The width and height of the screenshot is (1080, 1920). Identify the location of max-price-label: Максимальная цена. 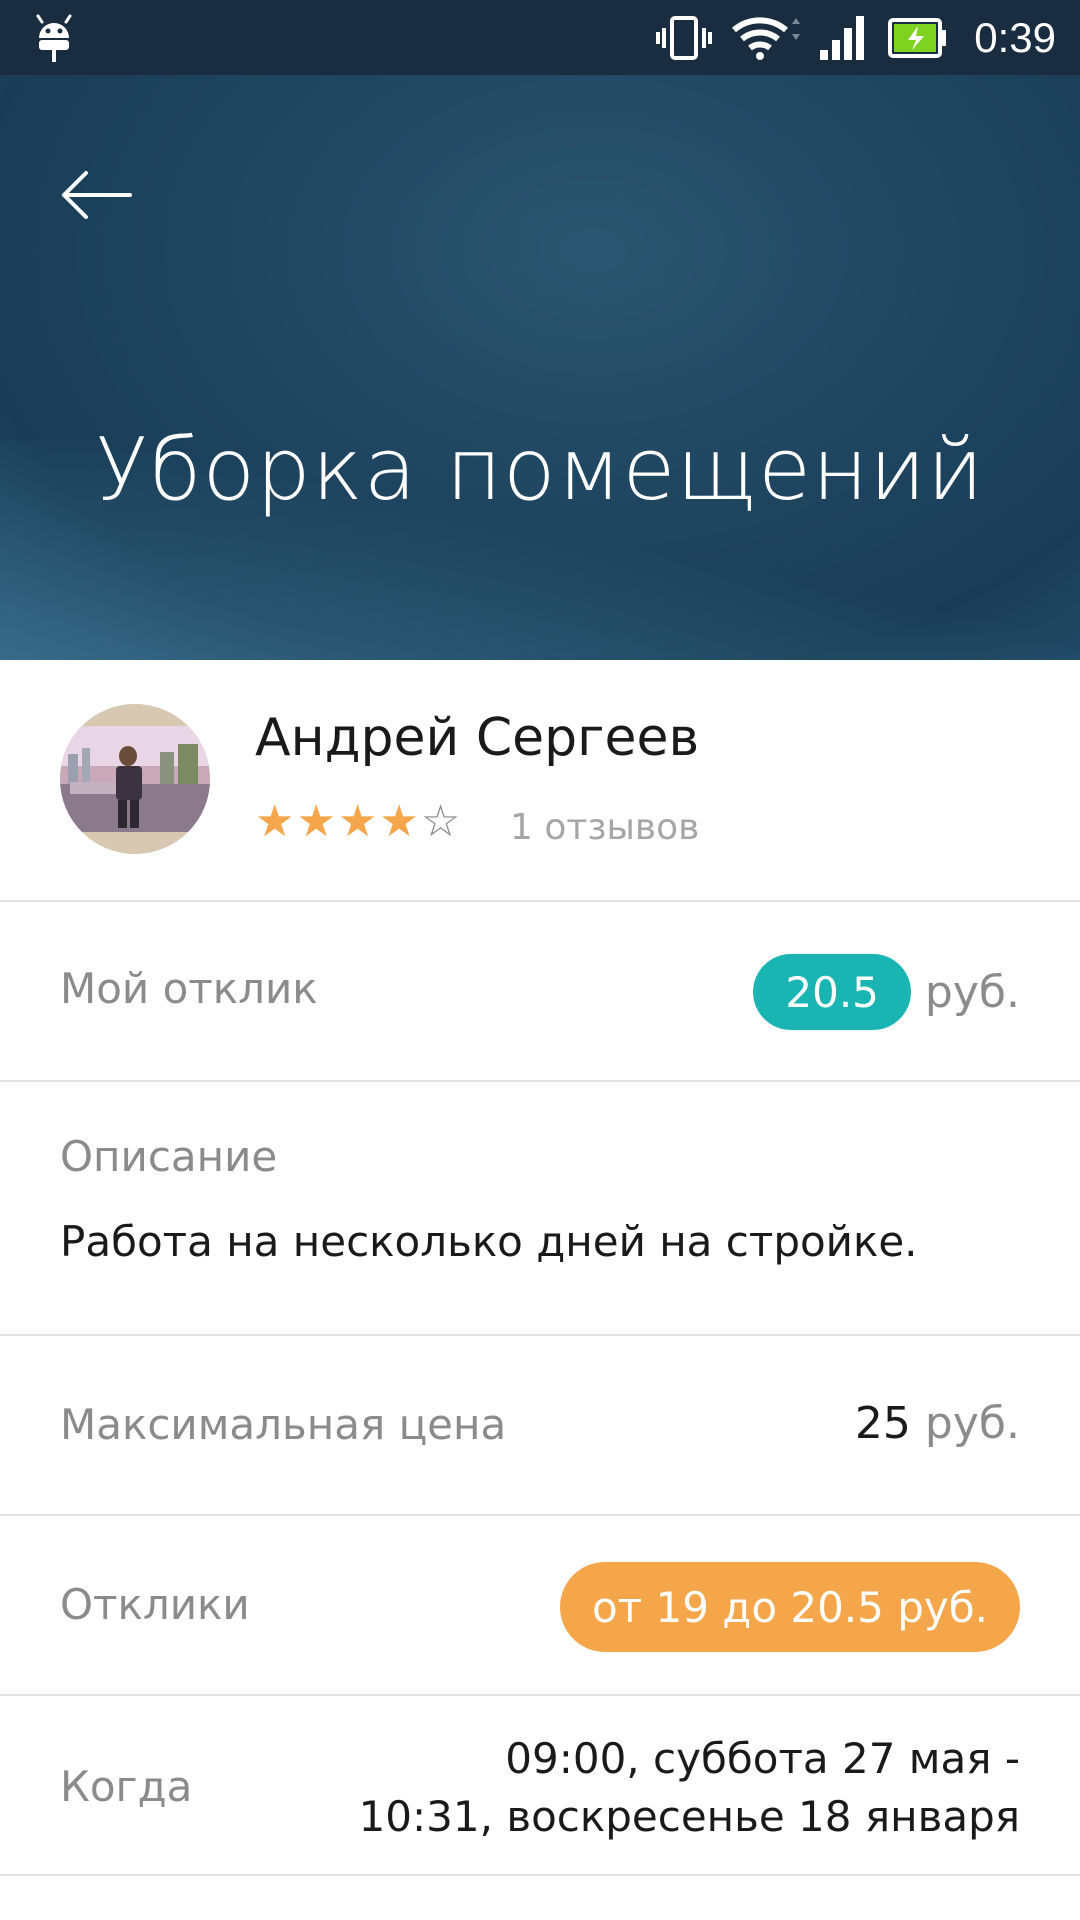
(283, 1424).